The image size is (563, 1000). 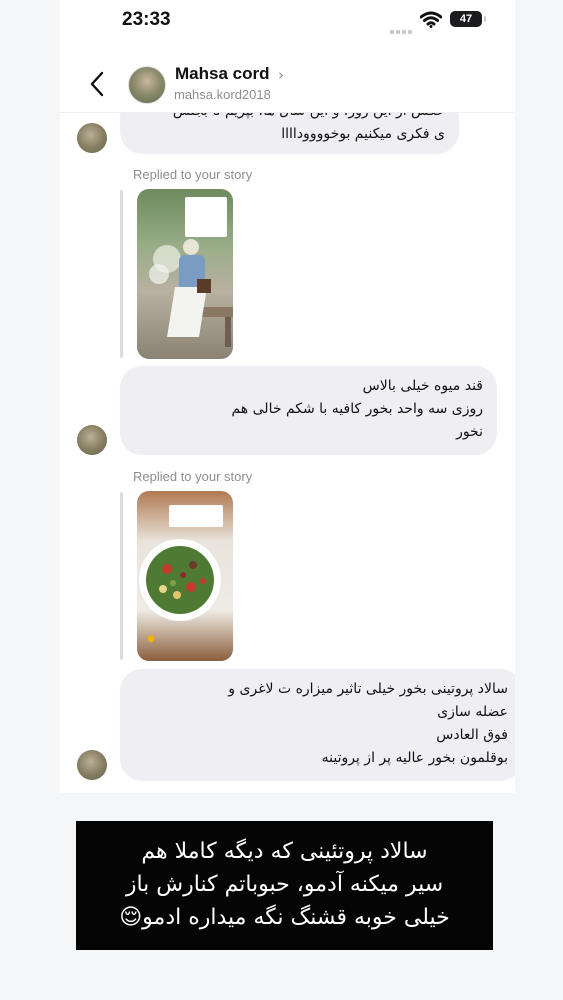 What do you see at coordinates (287, 112) in the screenshot?
I see `header-divider` at bounding box center [287, 112].